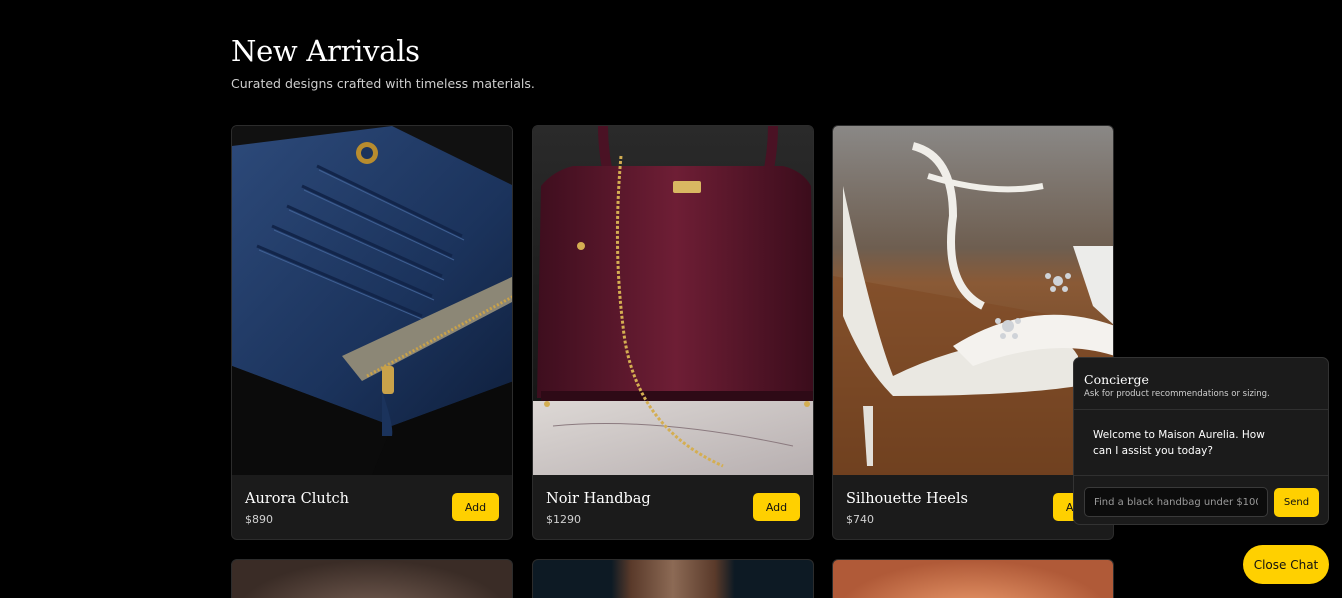  I want to click on product-name: Noir Handbag, so click(598, 499).